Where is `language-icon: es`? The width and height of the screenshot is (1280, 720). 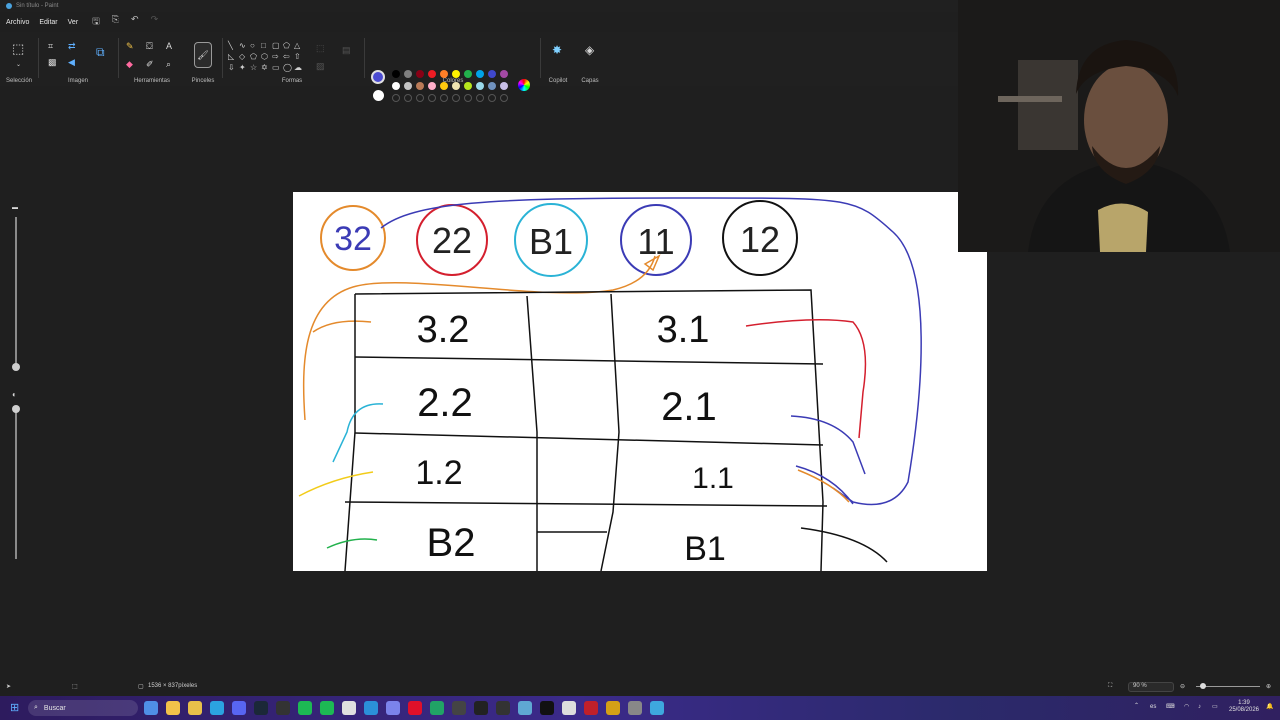
language-icon: es is located at coordinates (1153, 707).